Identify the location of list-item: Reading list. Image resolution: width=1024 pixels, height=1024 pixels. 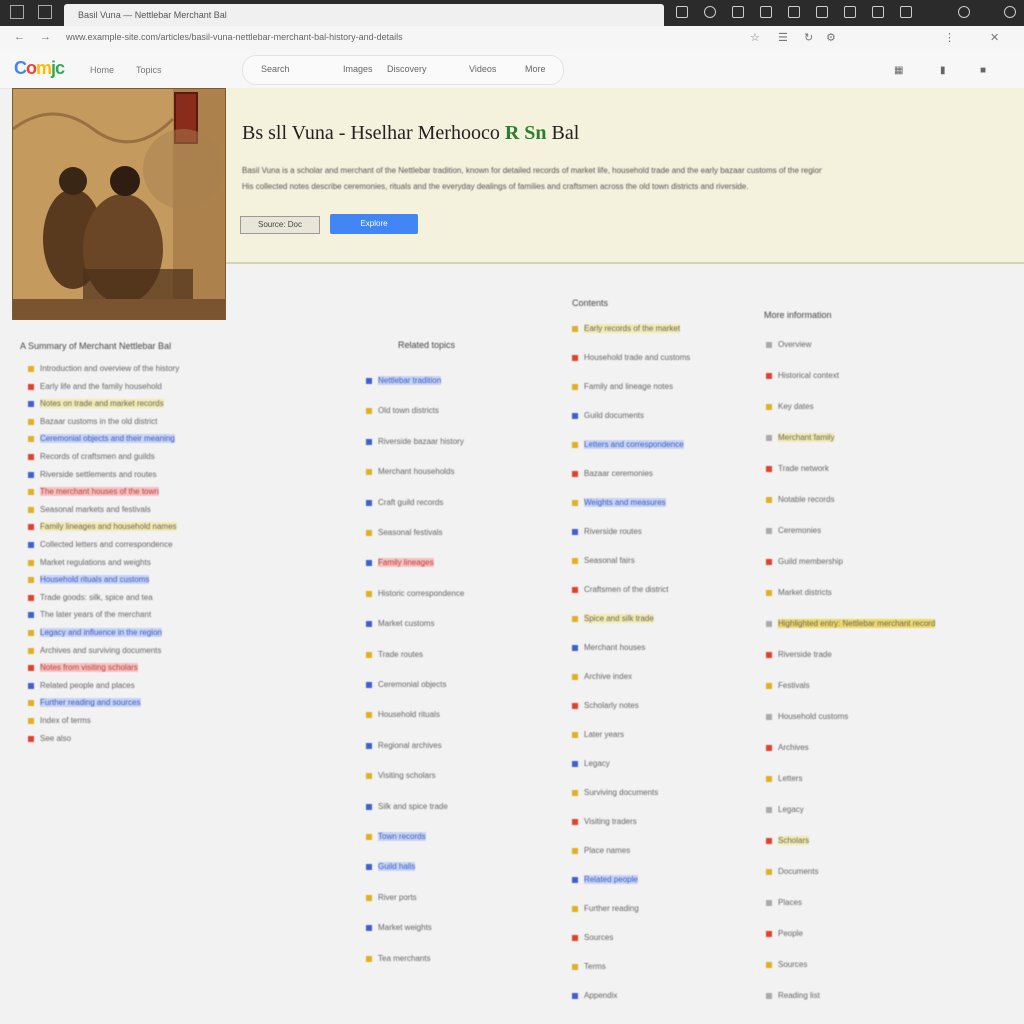
(861, 996).